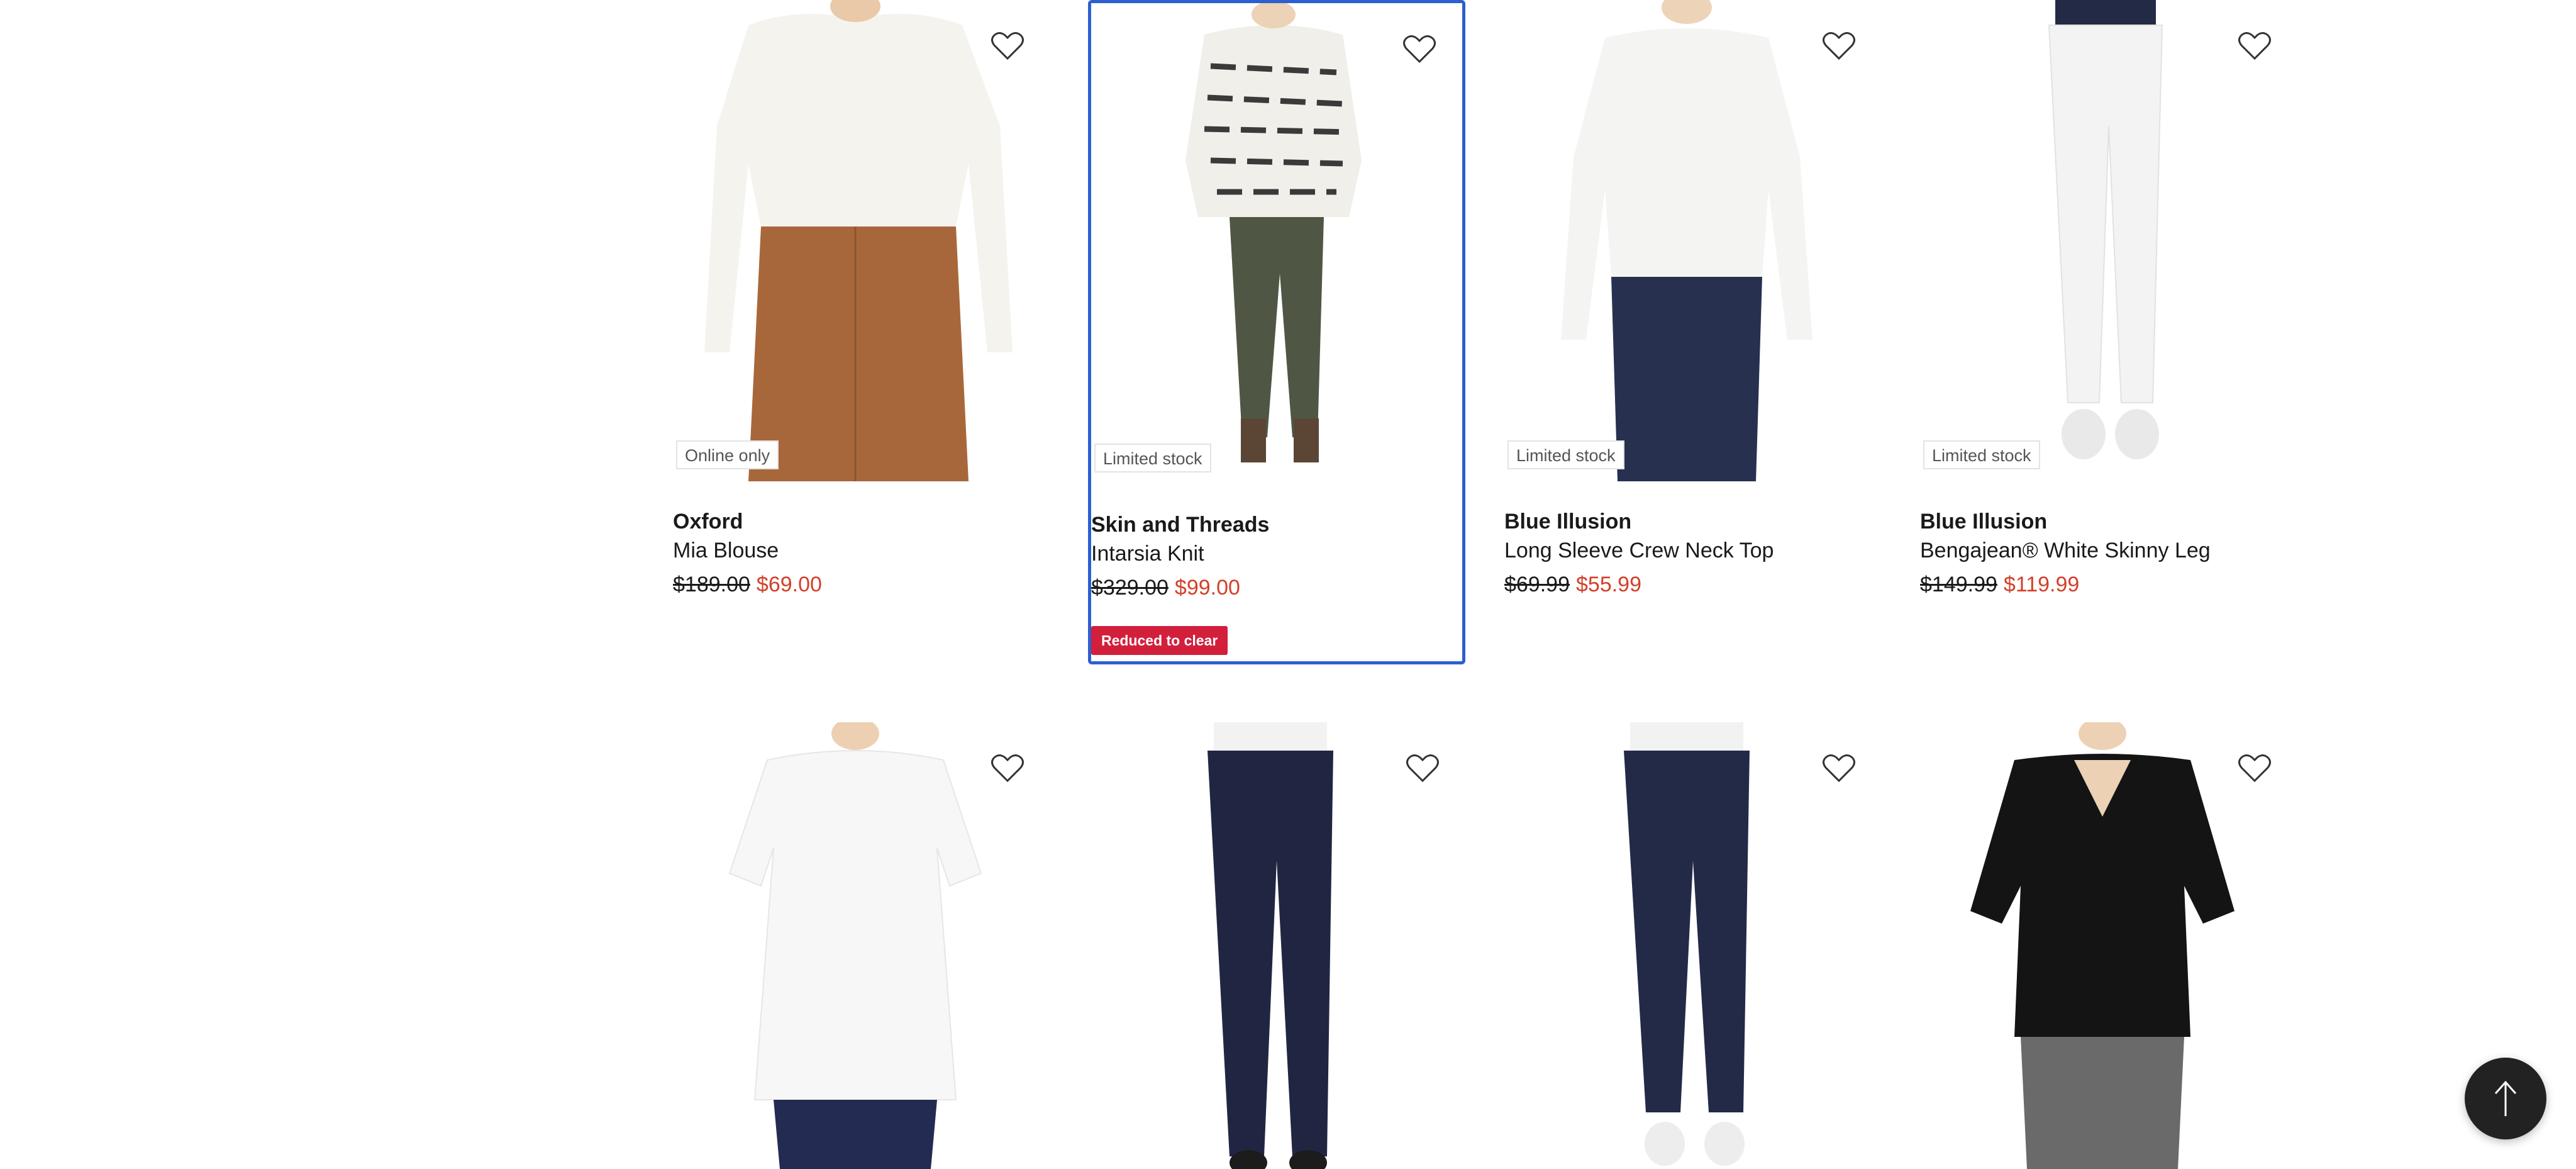  What do you see at coordinates (1537, 584) in the screenshot?
I see `original-price: $69.99` at bounding box center [1537, 584].